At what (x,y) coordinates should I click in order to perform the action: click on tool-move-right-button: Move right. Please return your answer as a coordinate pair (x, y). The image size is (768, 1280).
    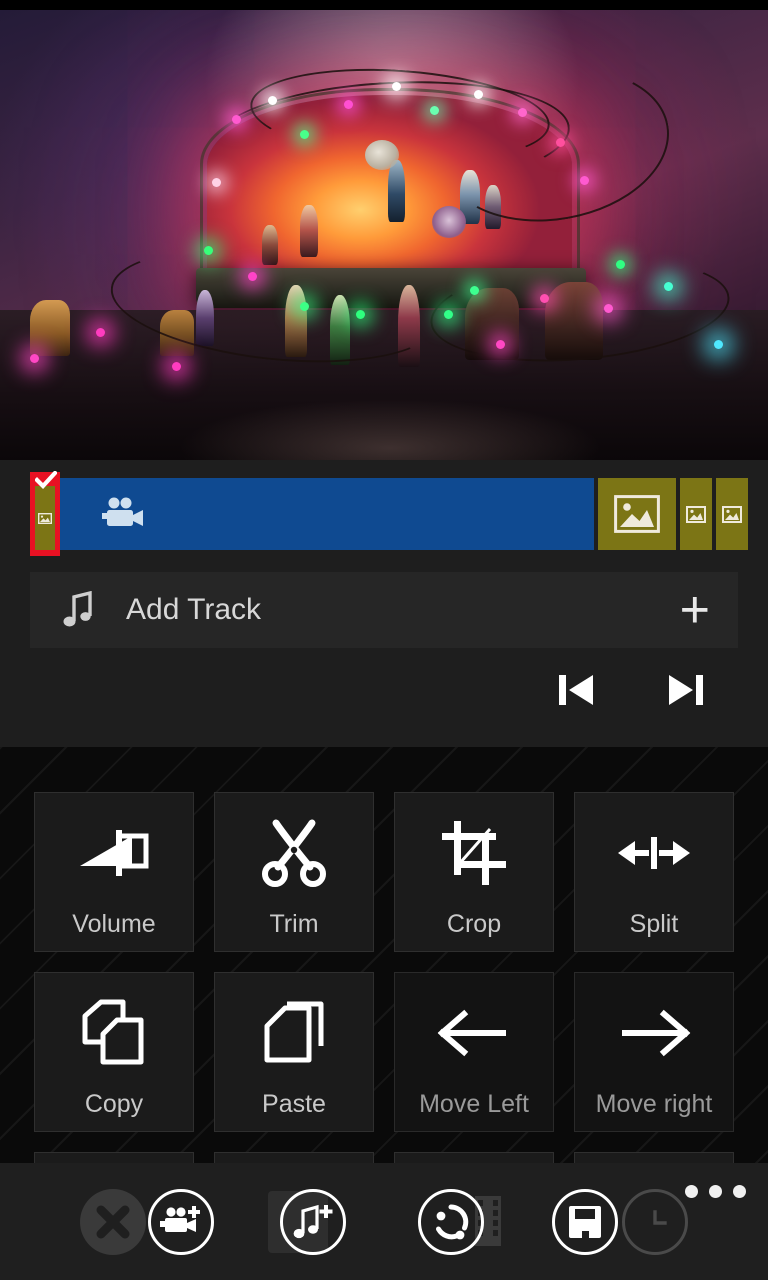
    Looking at the image, I should click on (654, 1052).